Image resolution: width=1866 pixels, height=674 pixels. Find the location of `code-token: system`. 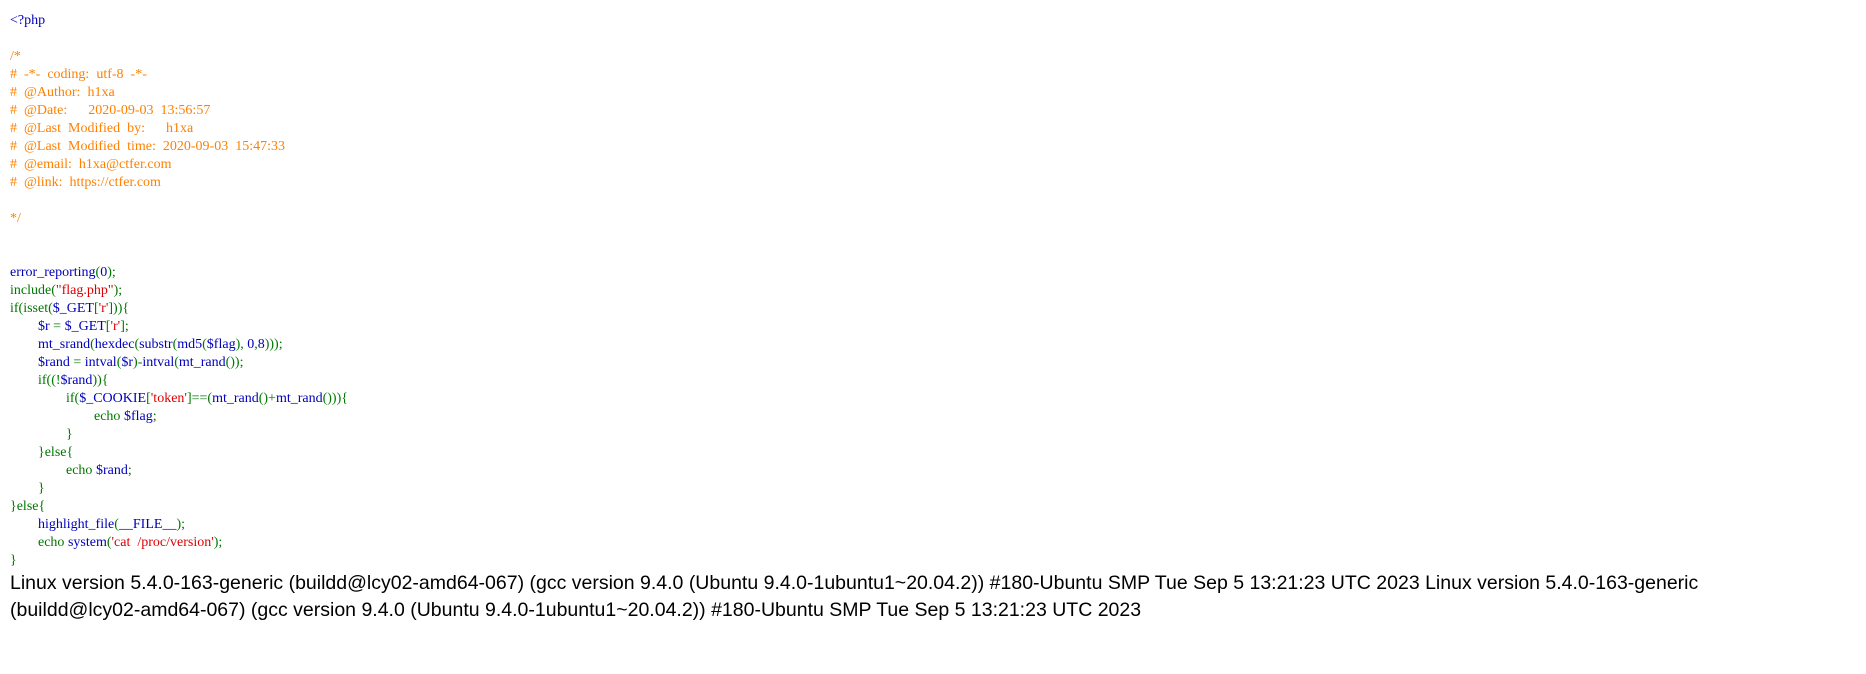

code-token: system is located at coordinates (87, 542).